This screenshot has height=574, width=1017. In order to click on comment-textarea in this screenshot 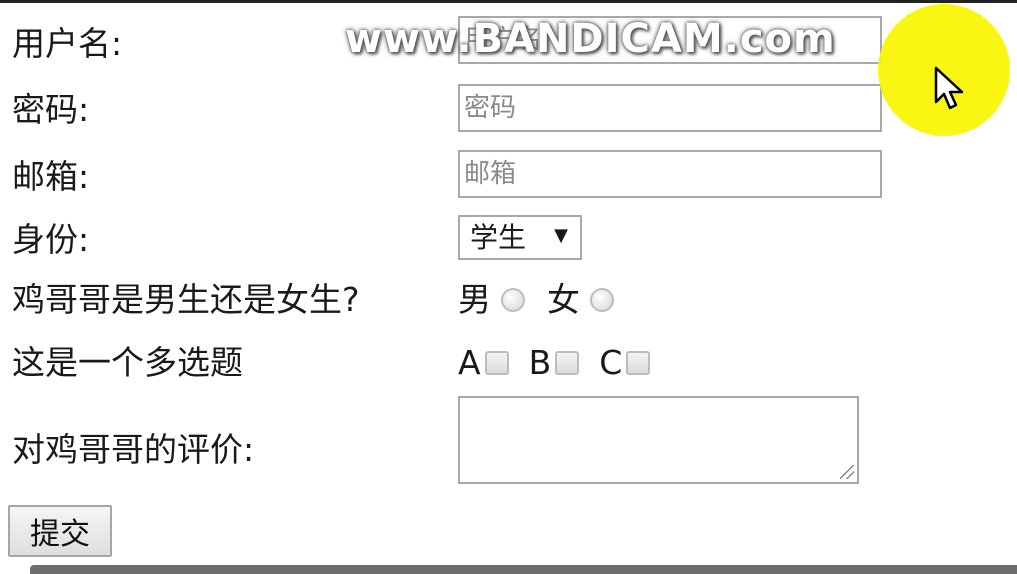, I will do `click(658, 440)`.